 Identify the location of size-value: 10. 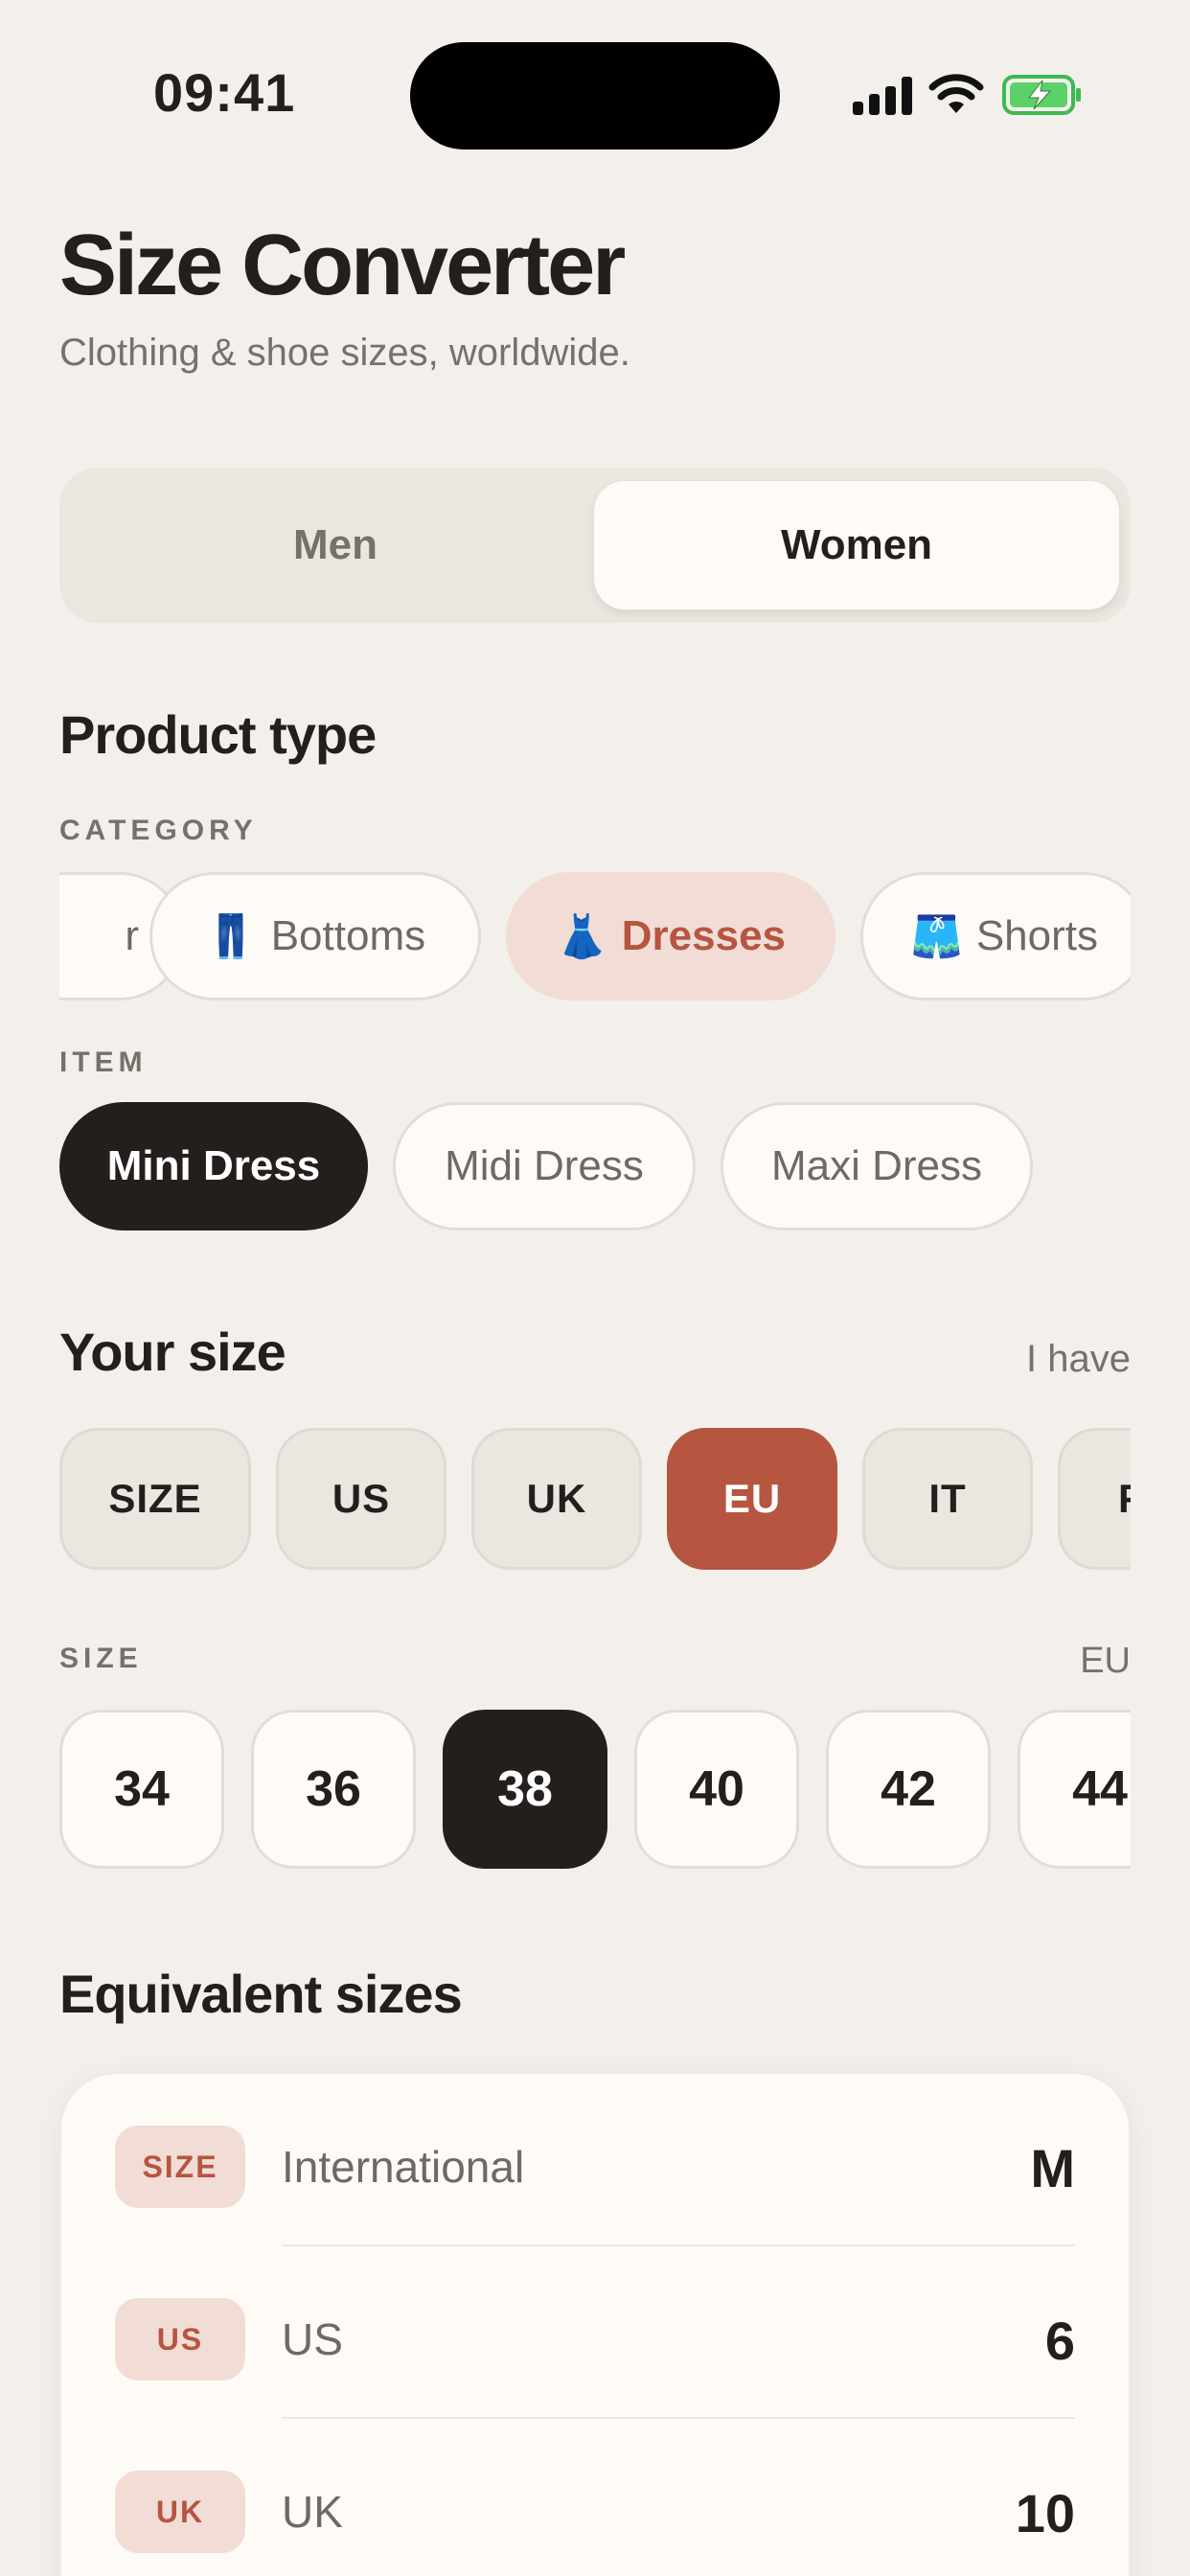
(1045, 2513).